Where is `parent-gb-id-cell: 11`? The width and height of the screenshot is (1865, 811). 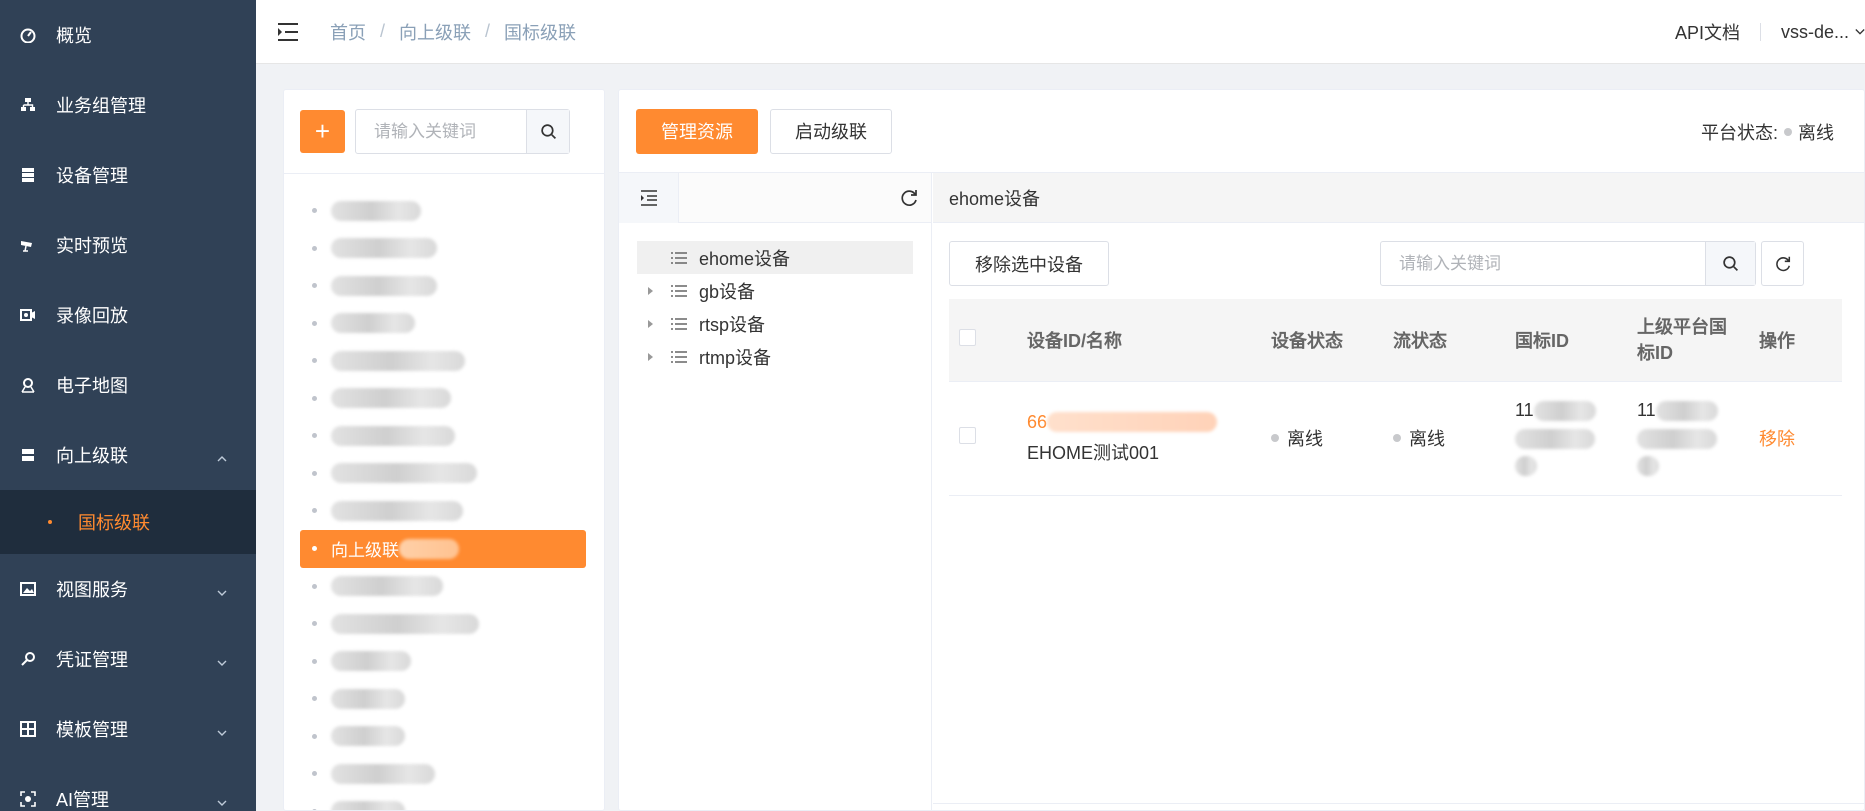
parent-gb-id-cell: 11 is located at coordinates (1688, 438).